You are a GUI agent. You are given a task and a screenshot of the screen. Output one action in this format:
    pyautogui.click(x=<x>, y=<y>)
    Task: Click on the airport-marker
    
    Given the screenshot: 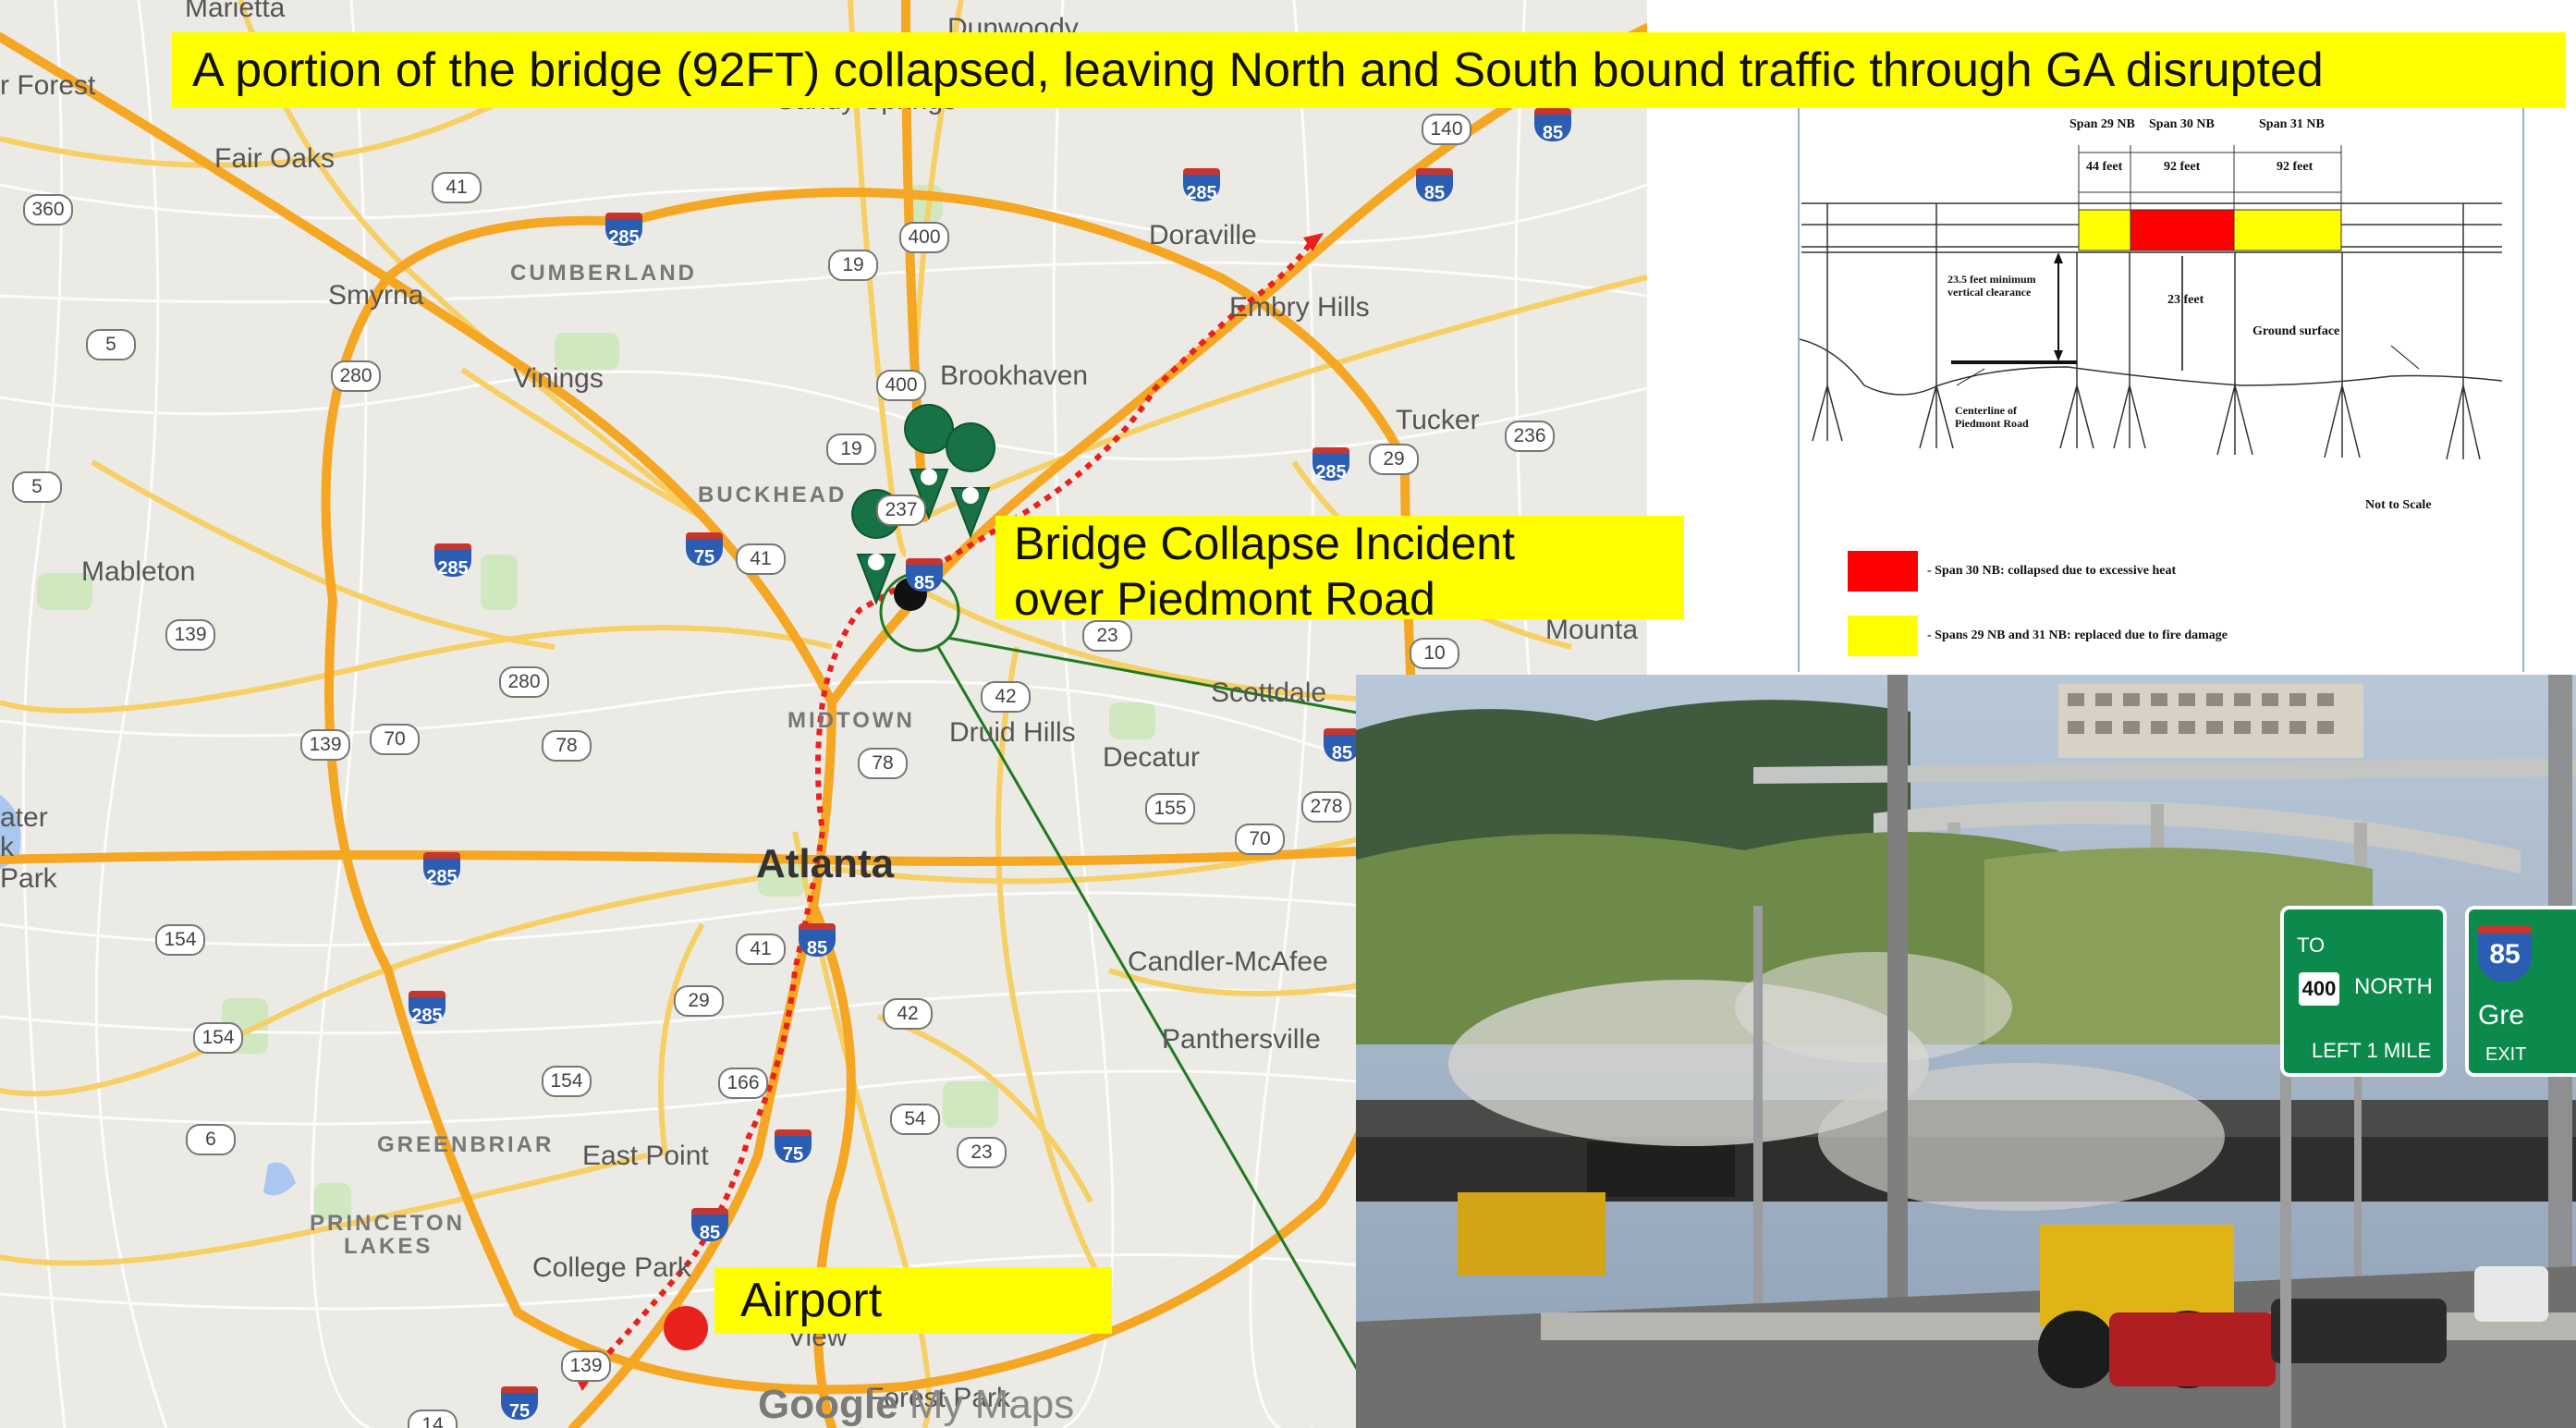 What is the action you would take?
    pyautogui.click(x=686, y=1328)
    